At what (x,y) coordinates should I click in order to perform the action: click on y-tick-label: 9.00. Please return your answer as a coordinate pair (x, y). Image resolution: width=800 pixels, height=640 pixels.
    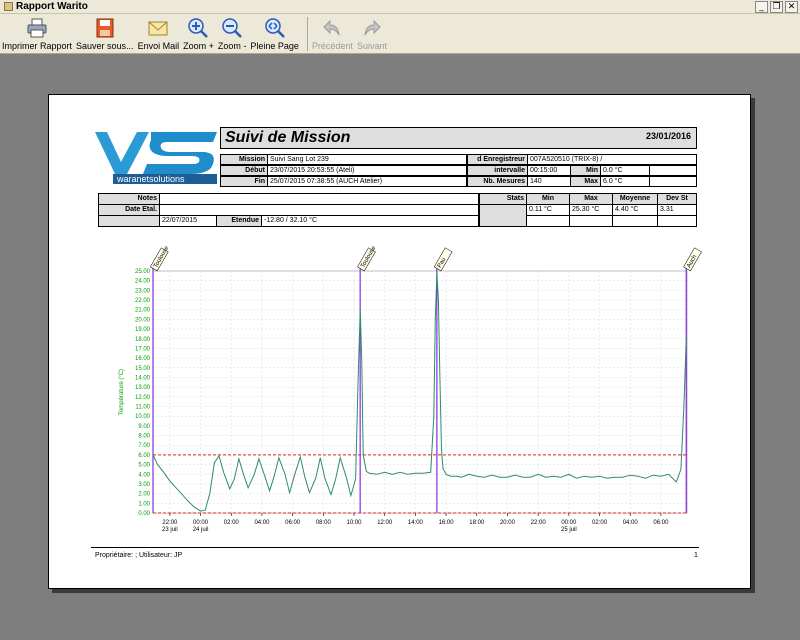
    Looking at the image, I should click on (144, 427).